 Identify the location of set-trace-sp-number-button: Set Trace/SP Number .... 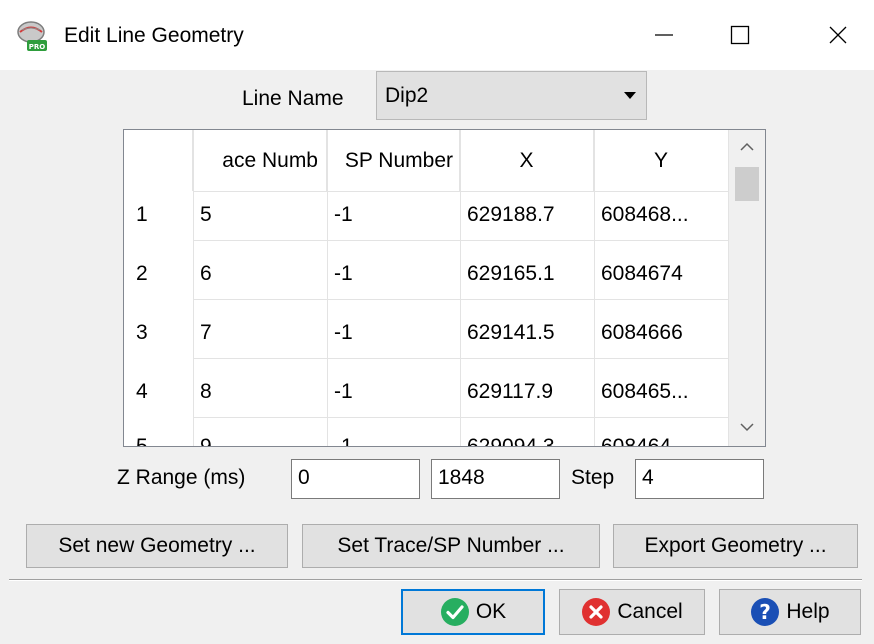
(451, 546).